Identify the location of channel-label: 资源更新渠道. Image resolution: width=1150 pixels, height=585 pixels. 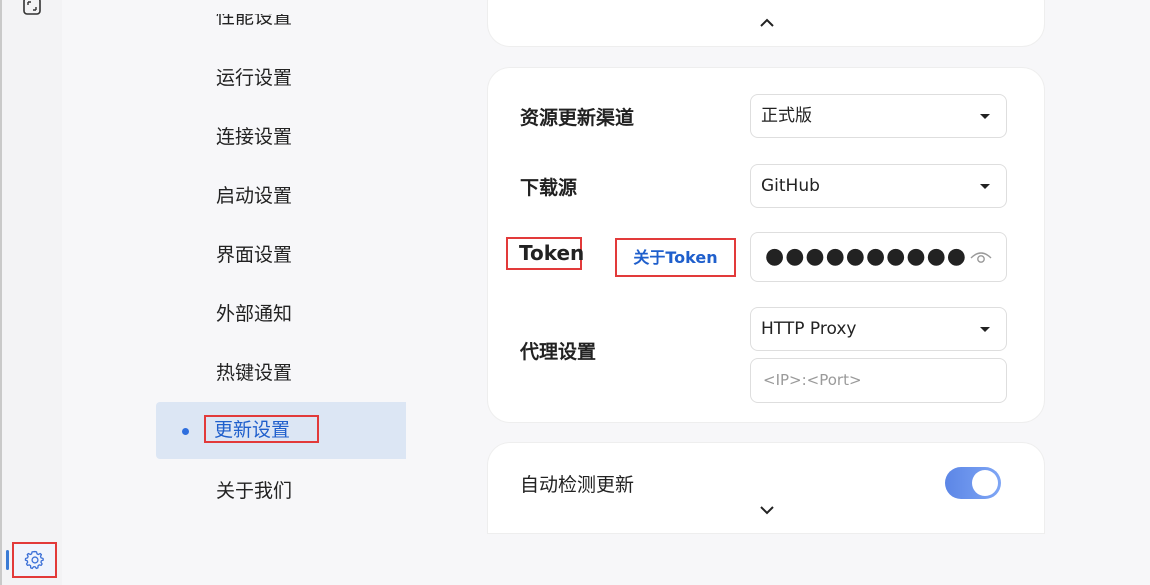
(577, 118).